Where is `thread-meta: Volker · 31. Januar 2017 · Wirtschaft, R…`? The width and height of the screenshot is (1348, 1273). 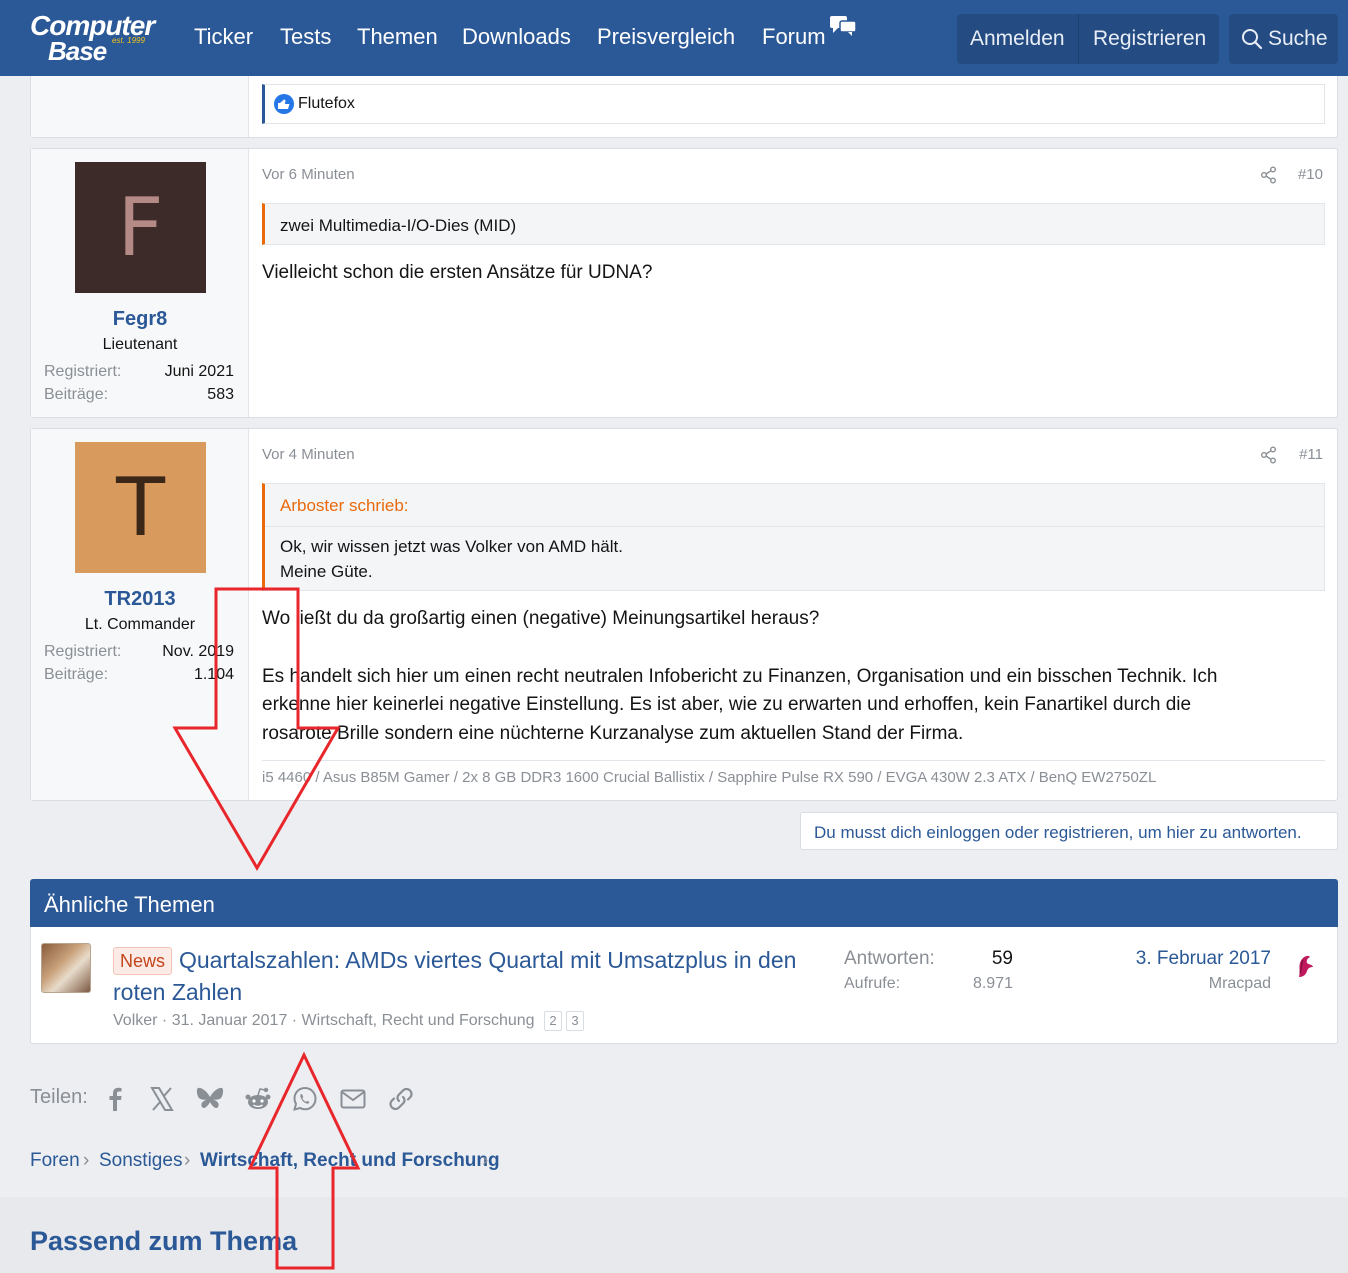
thread-meta: Volker · 31. Januar 2017 · Wirtschaft, R… is located at coordinates (324, 1021).